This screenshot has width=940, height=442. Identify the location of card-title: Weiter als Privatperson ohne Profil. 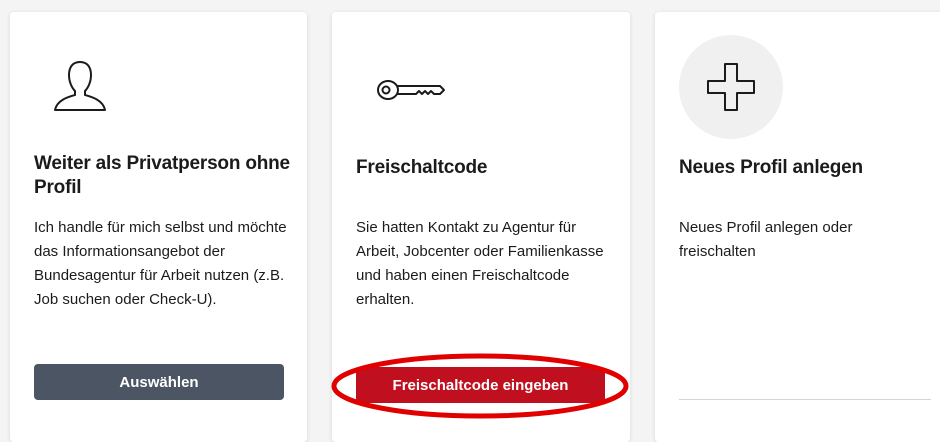
(162, 175).